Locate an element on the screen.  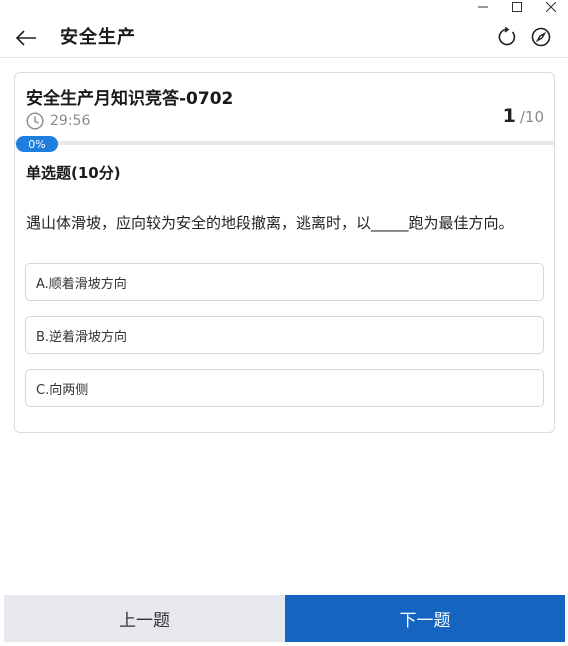
refresh-icon is located at coordinates (507, 36).